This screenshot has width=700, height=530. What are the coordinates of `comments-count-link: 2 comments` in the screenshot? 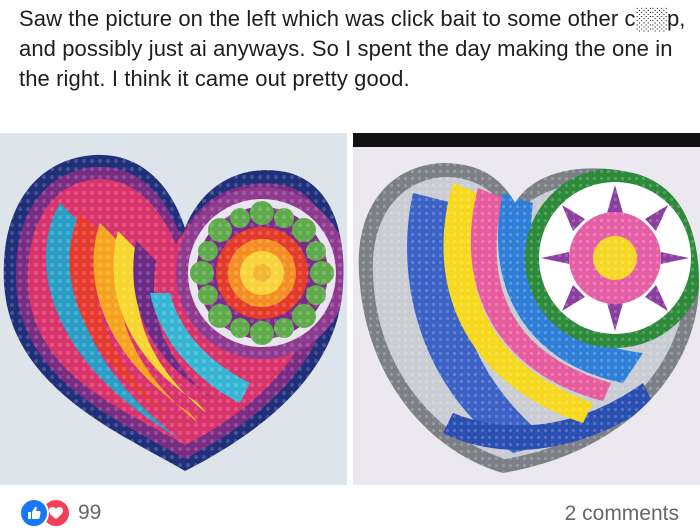 It's located at (622, 514).